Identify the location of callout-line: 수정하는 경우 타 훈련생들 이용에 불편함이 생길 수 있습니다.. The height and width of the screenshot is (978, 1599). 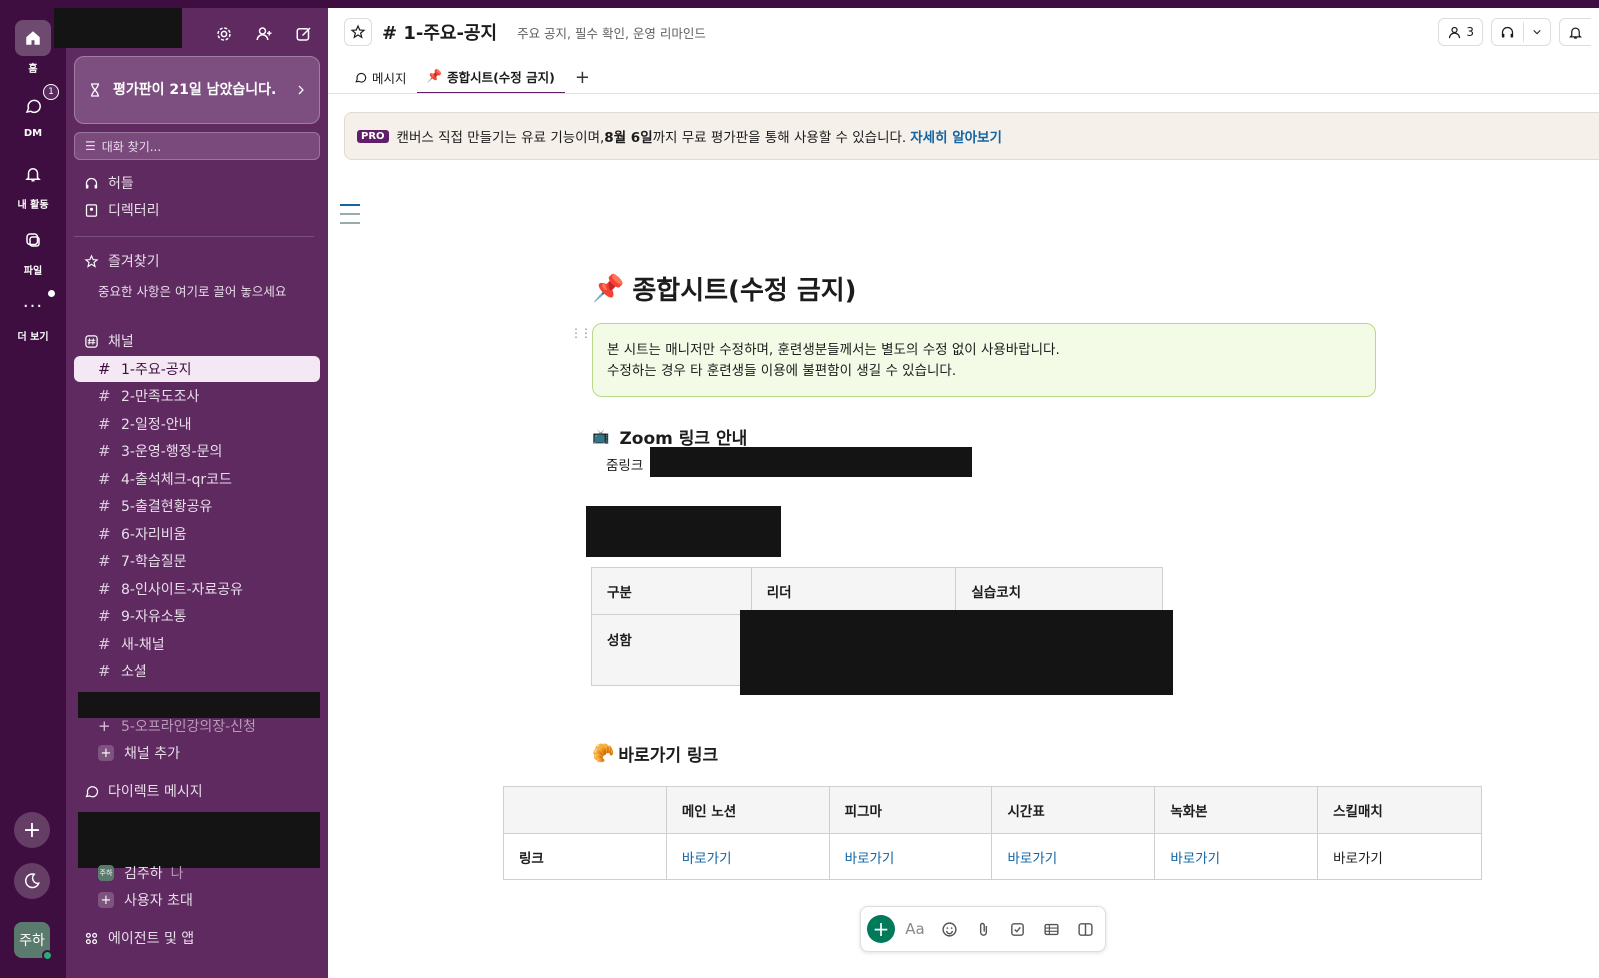
(782, 371).